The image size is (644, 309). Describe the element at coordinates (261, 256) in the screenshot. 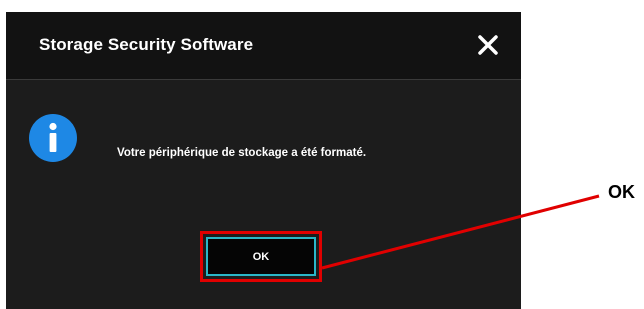

I see `ok-button: OK` at that location.